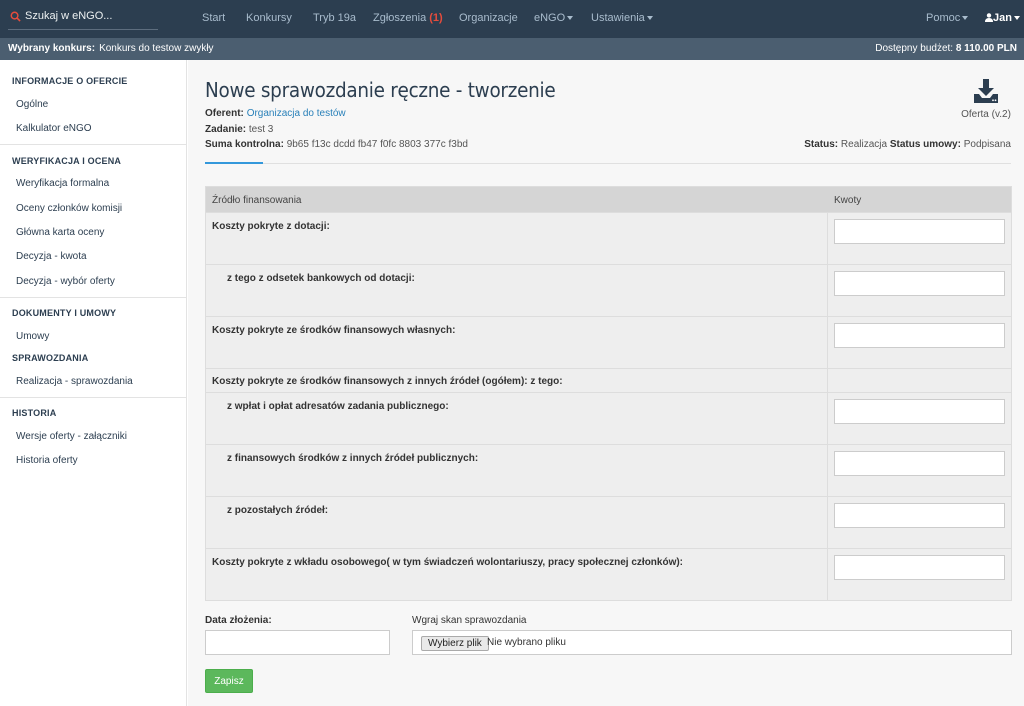  Describe the element at coordinates (455, 643) in the screenshot. I see `choose-file-button: Wybierz plik` at that location.